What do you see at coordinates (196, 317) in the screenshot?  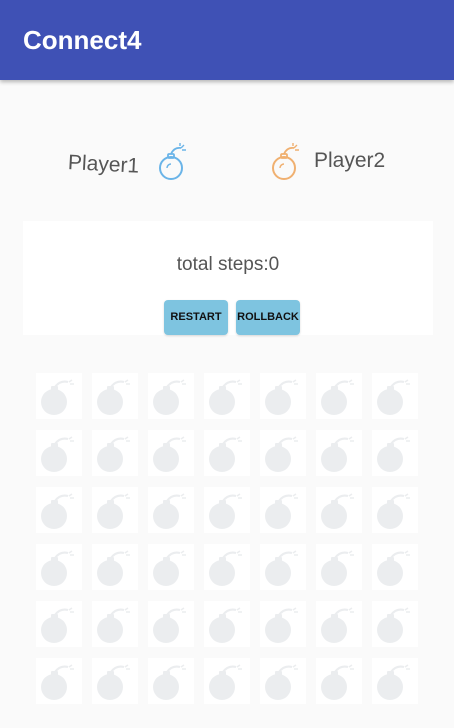 I see `restart-button: RESTART` at bounding box center [196, 317].